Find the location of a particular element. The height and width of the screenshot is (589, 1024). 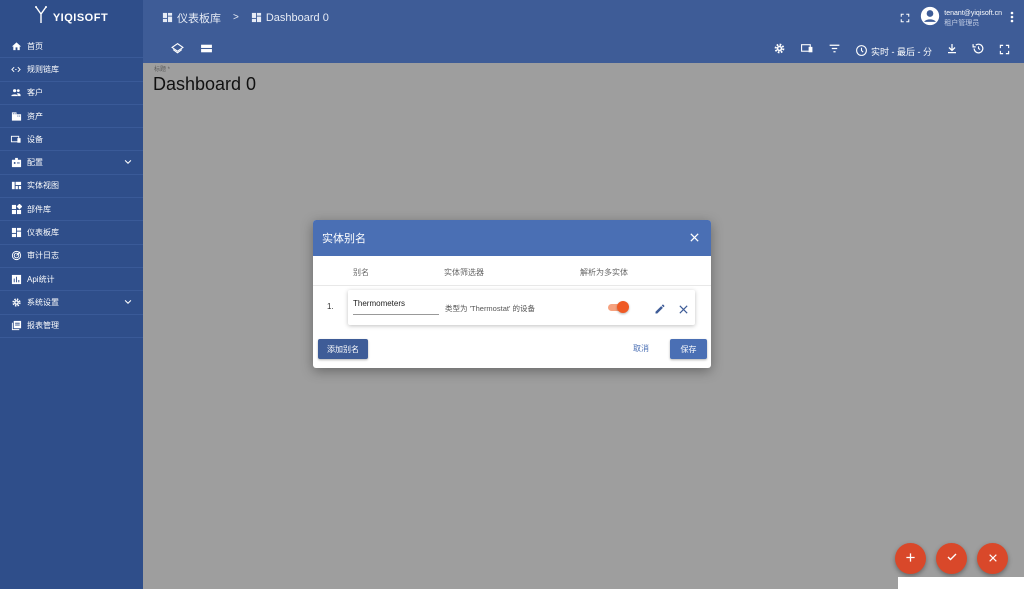

sidebar-item-system-settings: 系统设置 is located at coordinates (71, 303).